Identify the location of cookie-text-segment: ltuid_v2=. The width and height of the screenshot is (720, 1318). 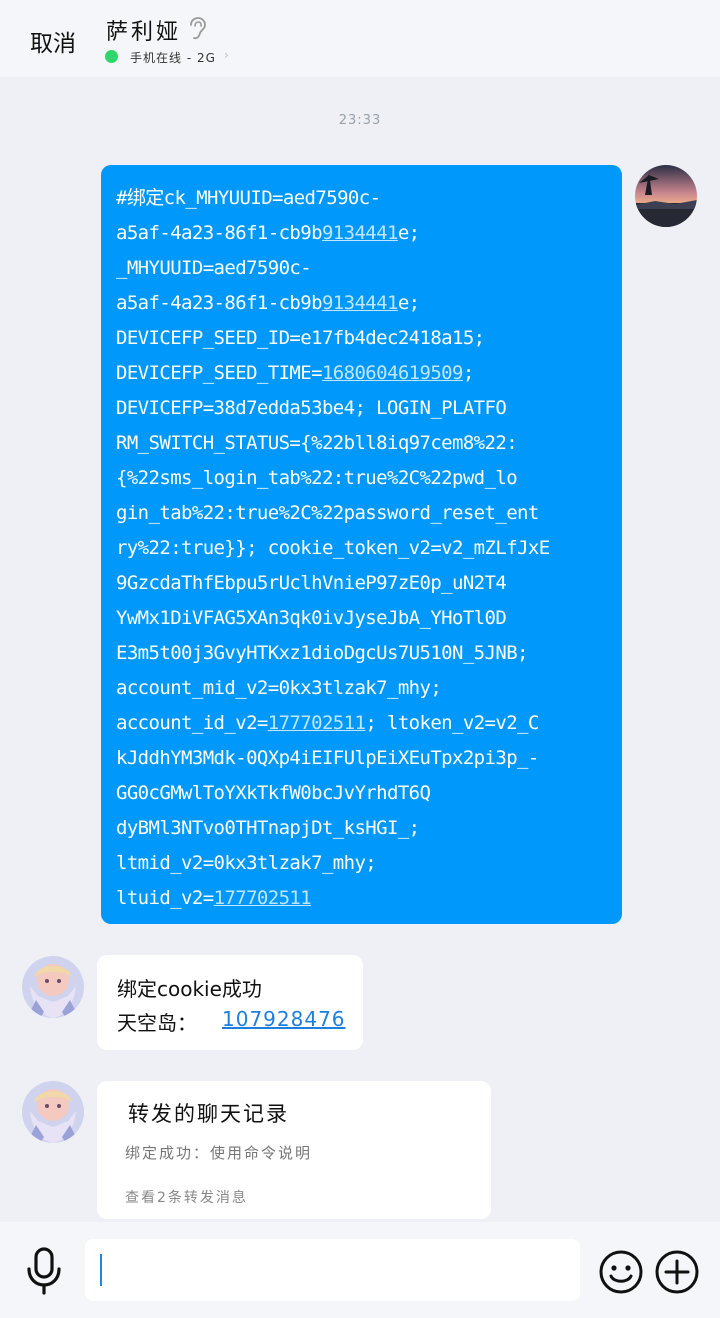
(165, 898).